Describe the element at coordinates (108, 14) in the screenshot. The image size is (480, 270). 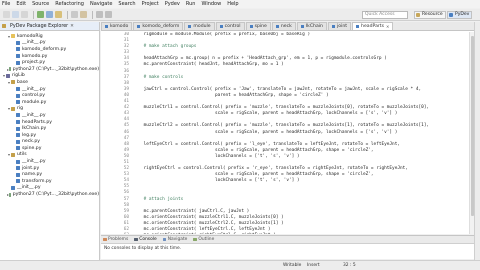
I see `forward-icon` at that location.